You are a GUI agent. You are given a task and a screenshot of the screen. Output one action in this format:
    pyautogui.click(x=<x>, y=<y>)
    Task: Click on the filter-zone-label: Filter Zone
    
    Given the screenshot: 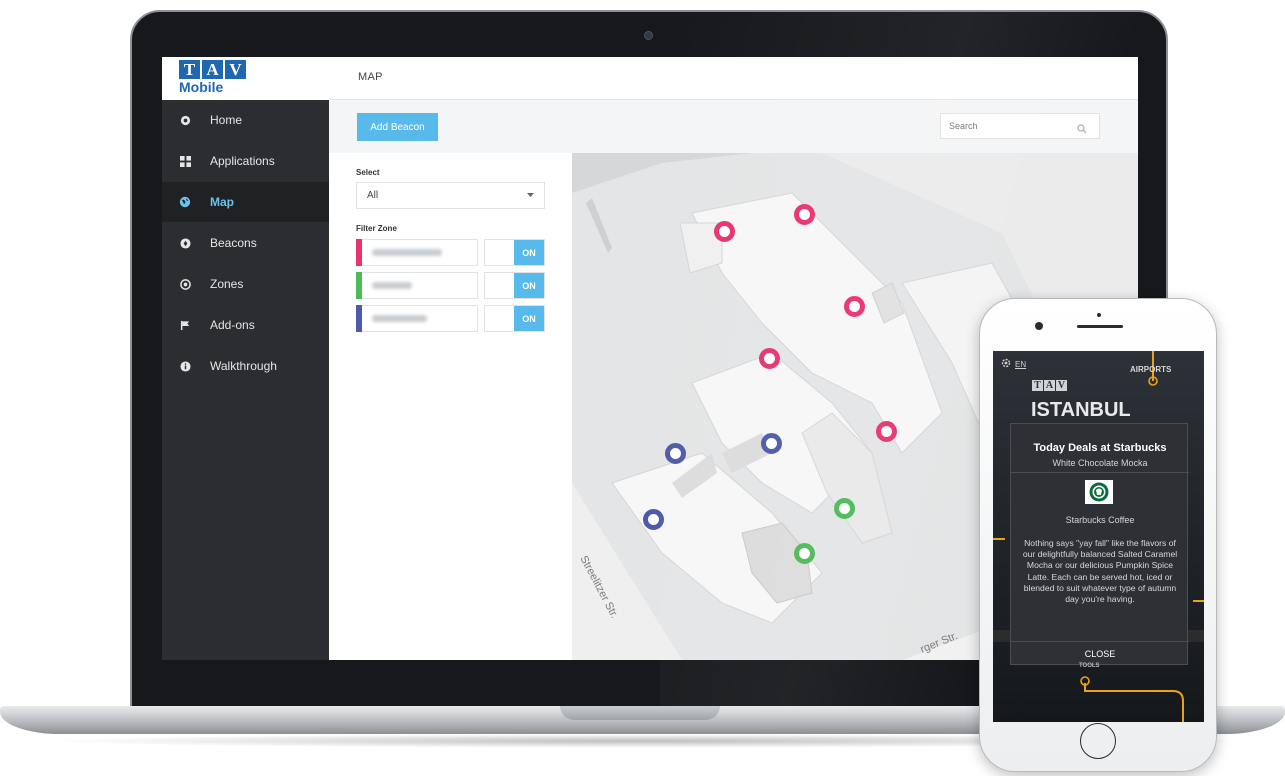 What is the action you would take?
    pyautogui.click(x=376, y=228)
    